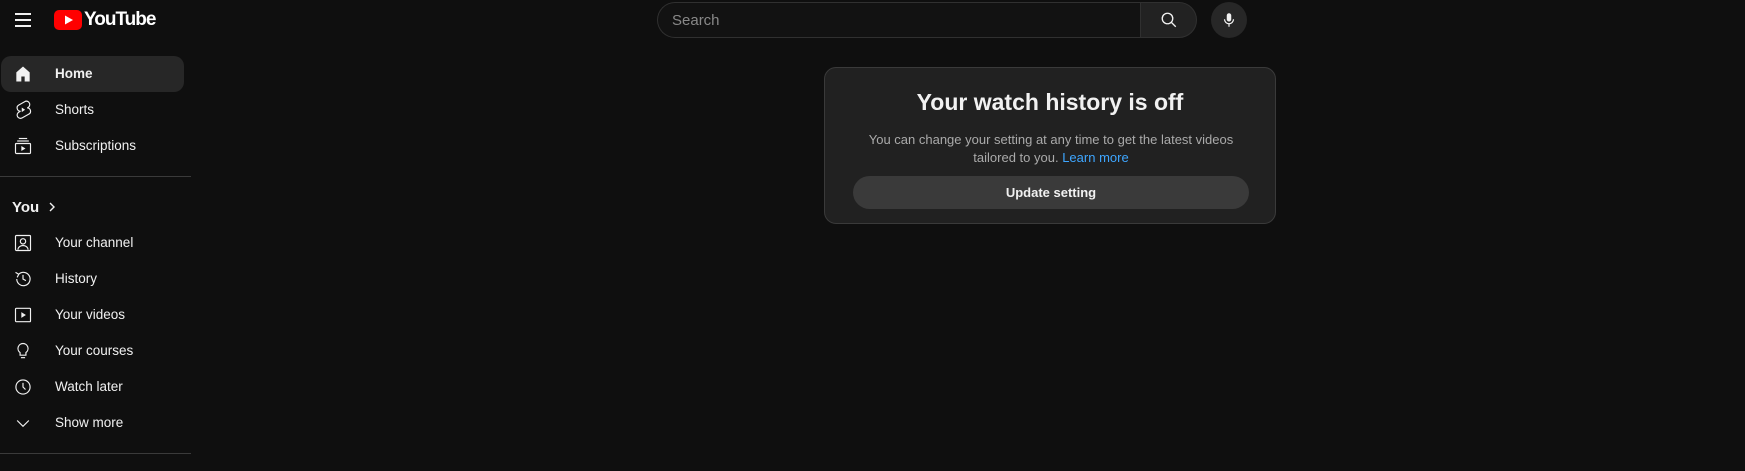 The image size is (1745, 471). I want to click on shorts-icon, so click(24, 109).